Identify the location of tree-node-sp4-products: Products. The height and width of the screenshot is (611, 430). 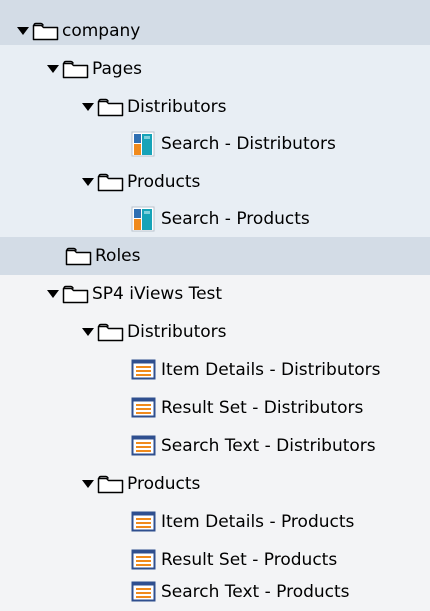
(139, 484).